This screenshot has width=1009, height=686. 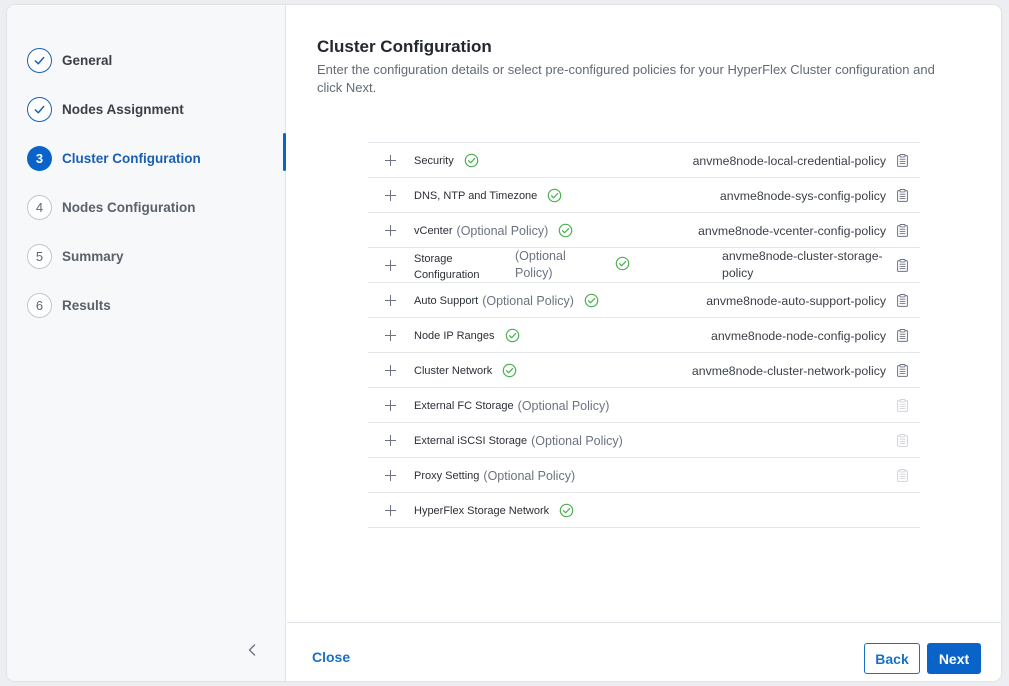 What do you see at coordinates (738, 273) in the screenshot?
I see `policy-value-line2: policy` at bounding box center [738, 273].